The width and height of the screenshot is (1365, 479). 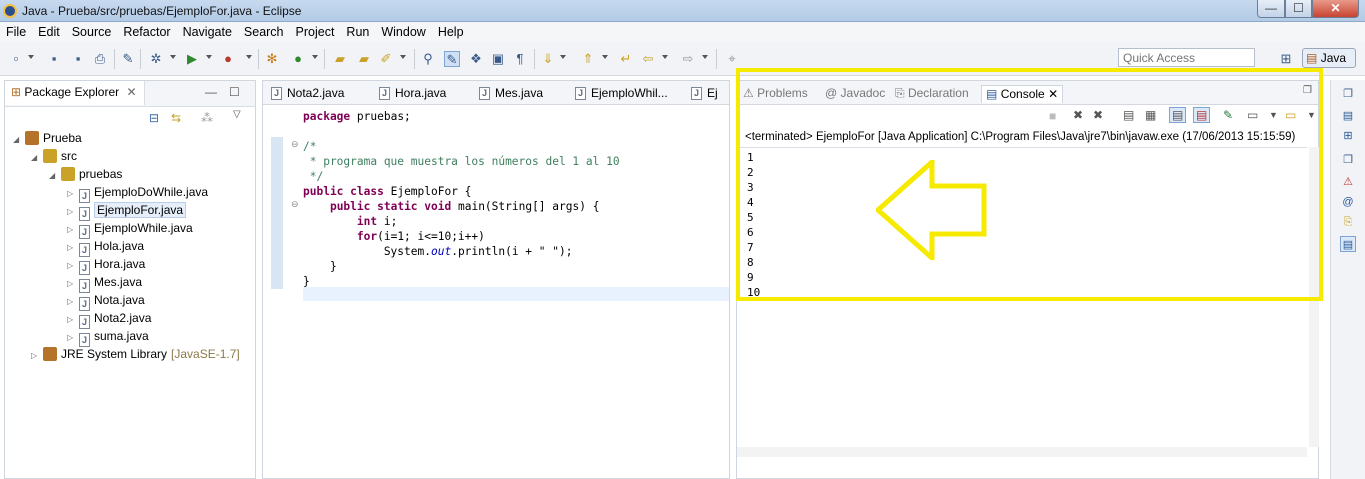 What do you see at coordinates (476, 59) in the screenshot?
I see `show-whitespace-icon: ❖` at bounding box center [476, 59].